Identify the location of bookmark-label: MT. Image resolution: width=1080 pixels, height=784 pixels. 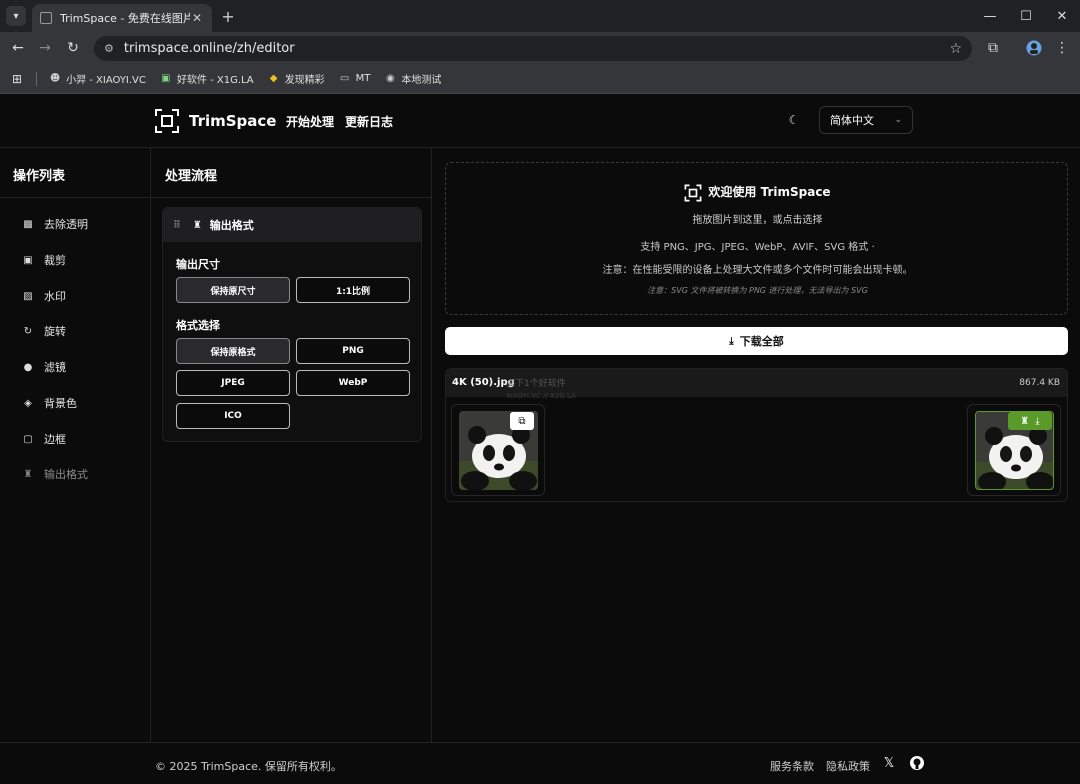
(363, 78).